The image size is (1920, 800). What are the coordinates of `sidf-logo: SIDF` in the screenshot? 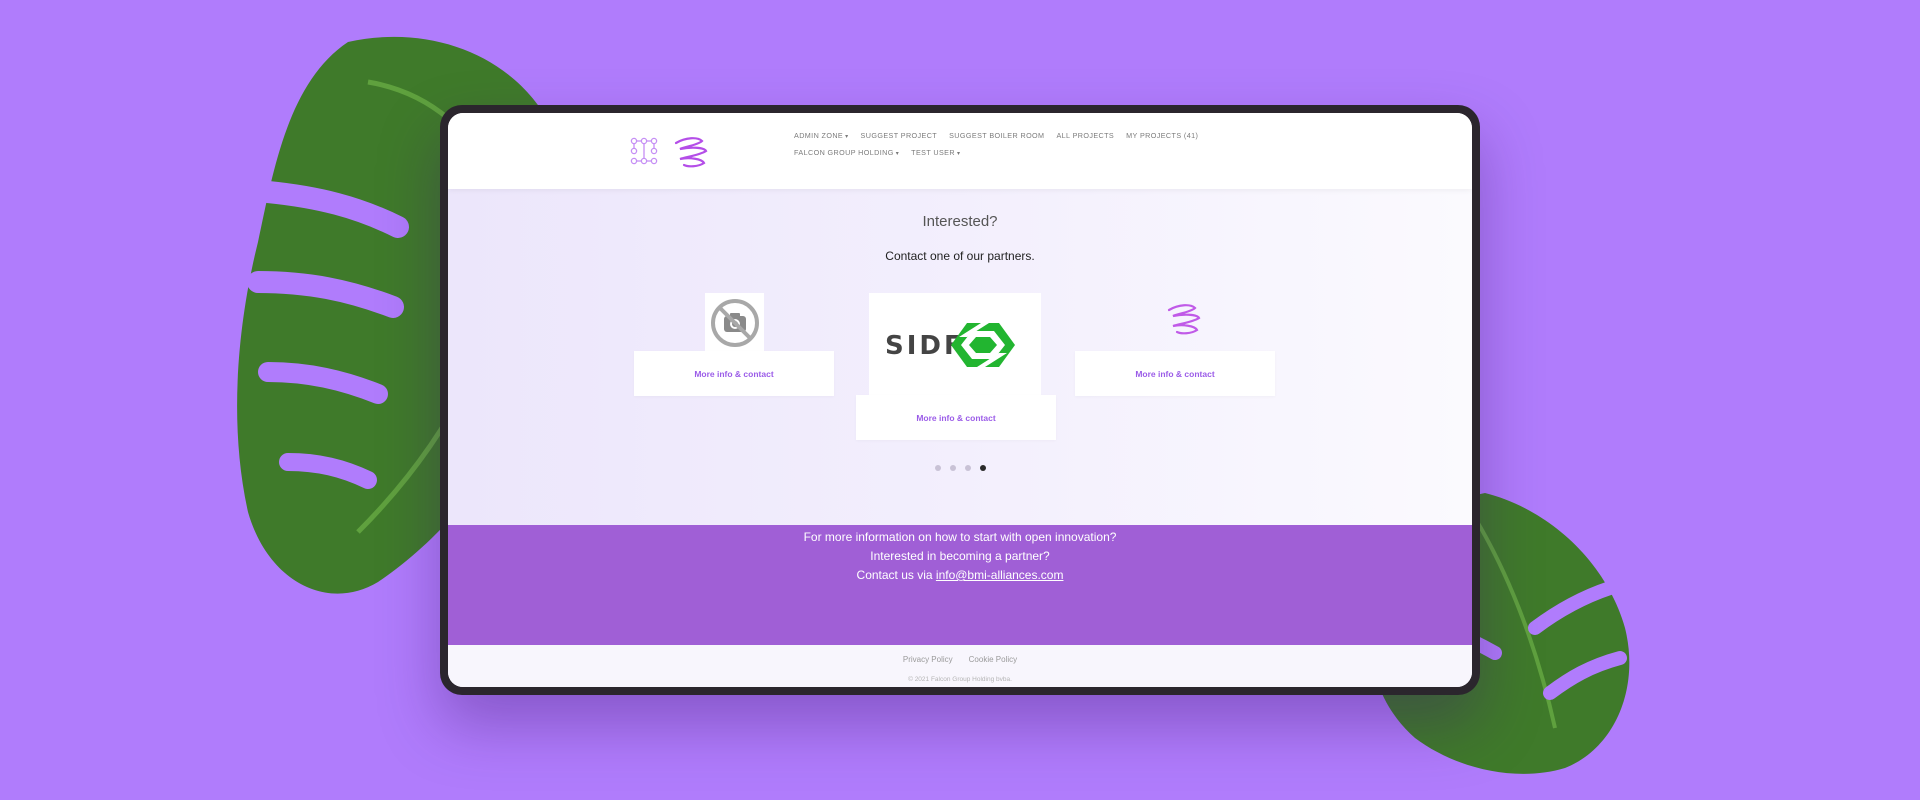 It's located at (950, 345).